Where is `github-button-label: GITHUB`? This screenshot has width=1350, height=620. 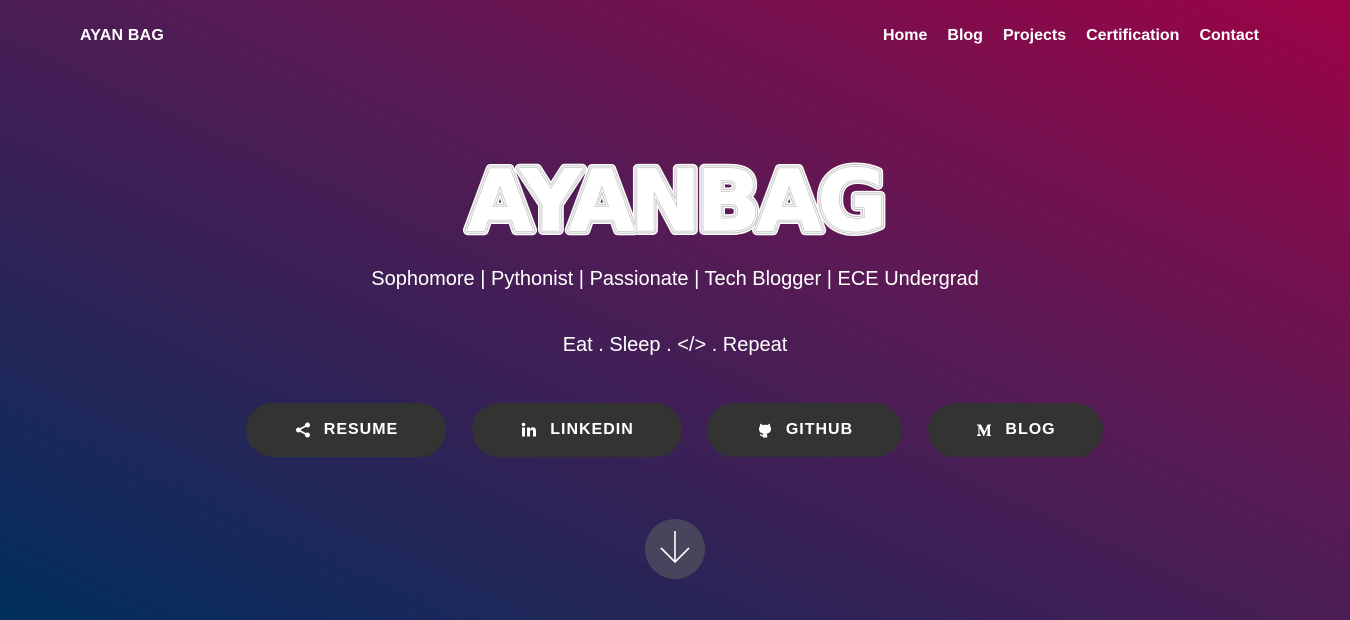 github-button-label: GITHUB is located at coordinates (819, 429).